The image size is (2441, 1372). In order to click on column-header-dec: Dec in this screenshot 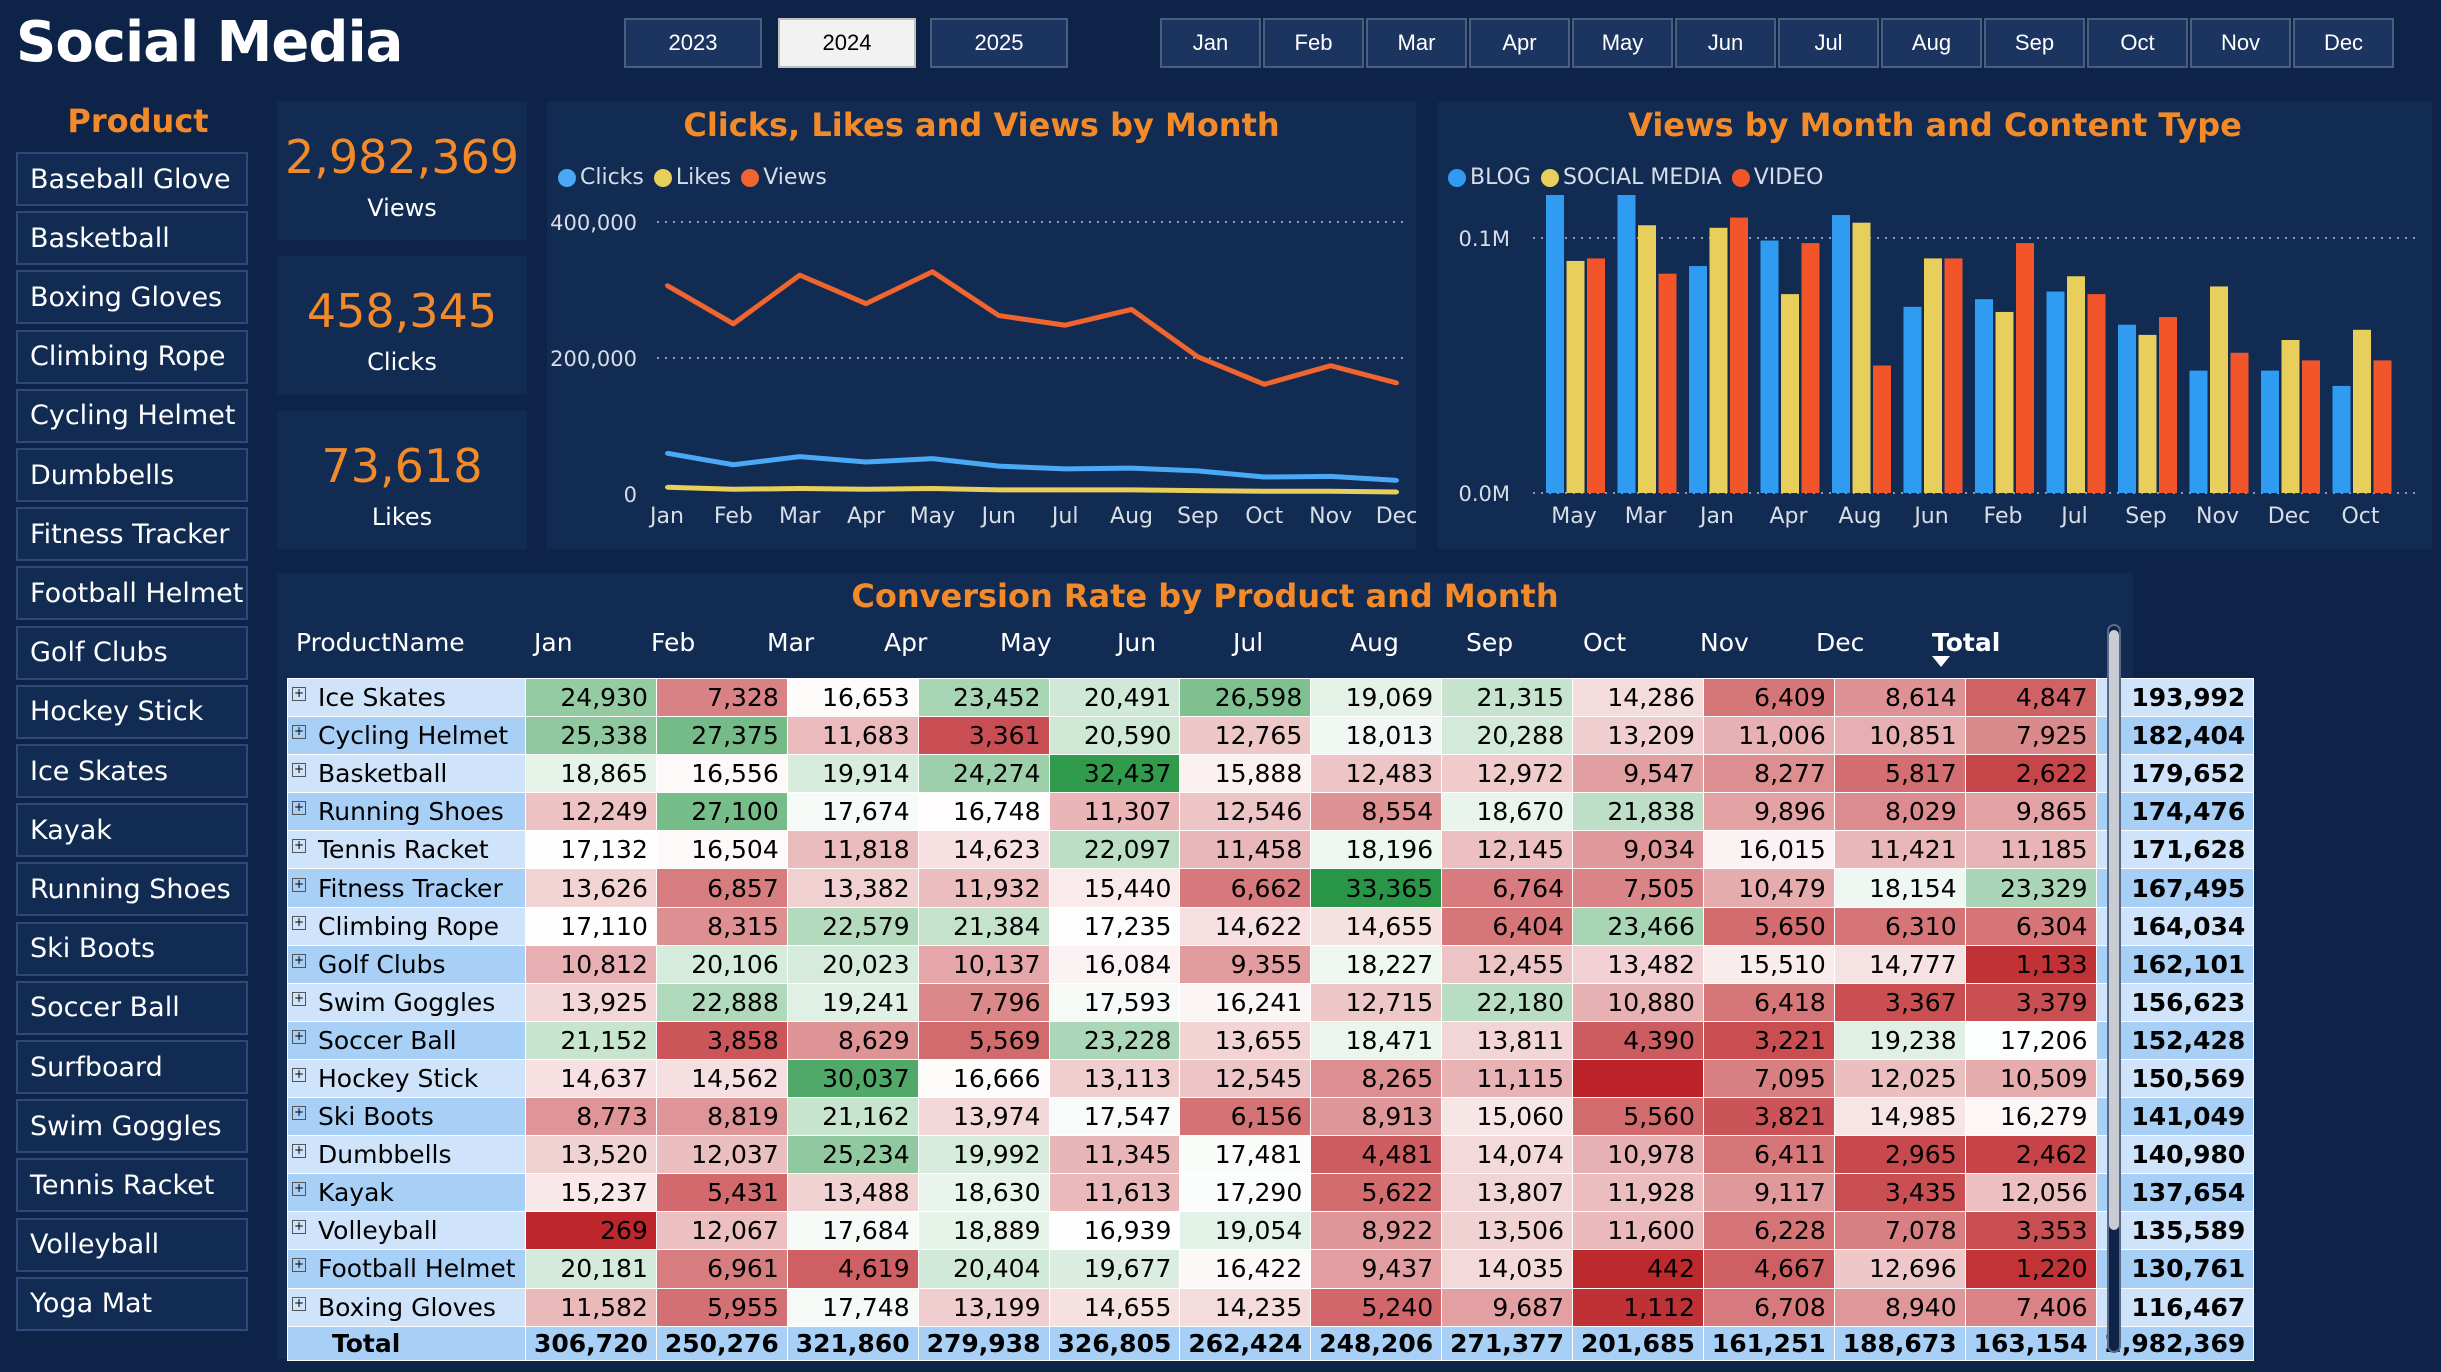, I will do `click(1840, 642)`.